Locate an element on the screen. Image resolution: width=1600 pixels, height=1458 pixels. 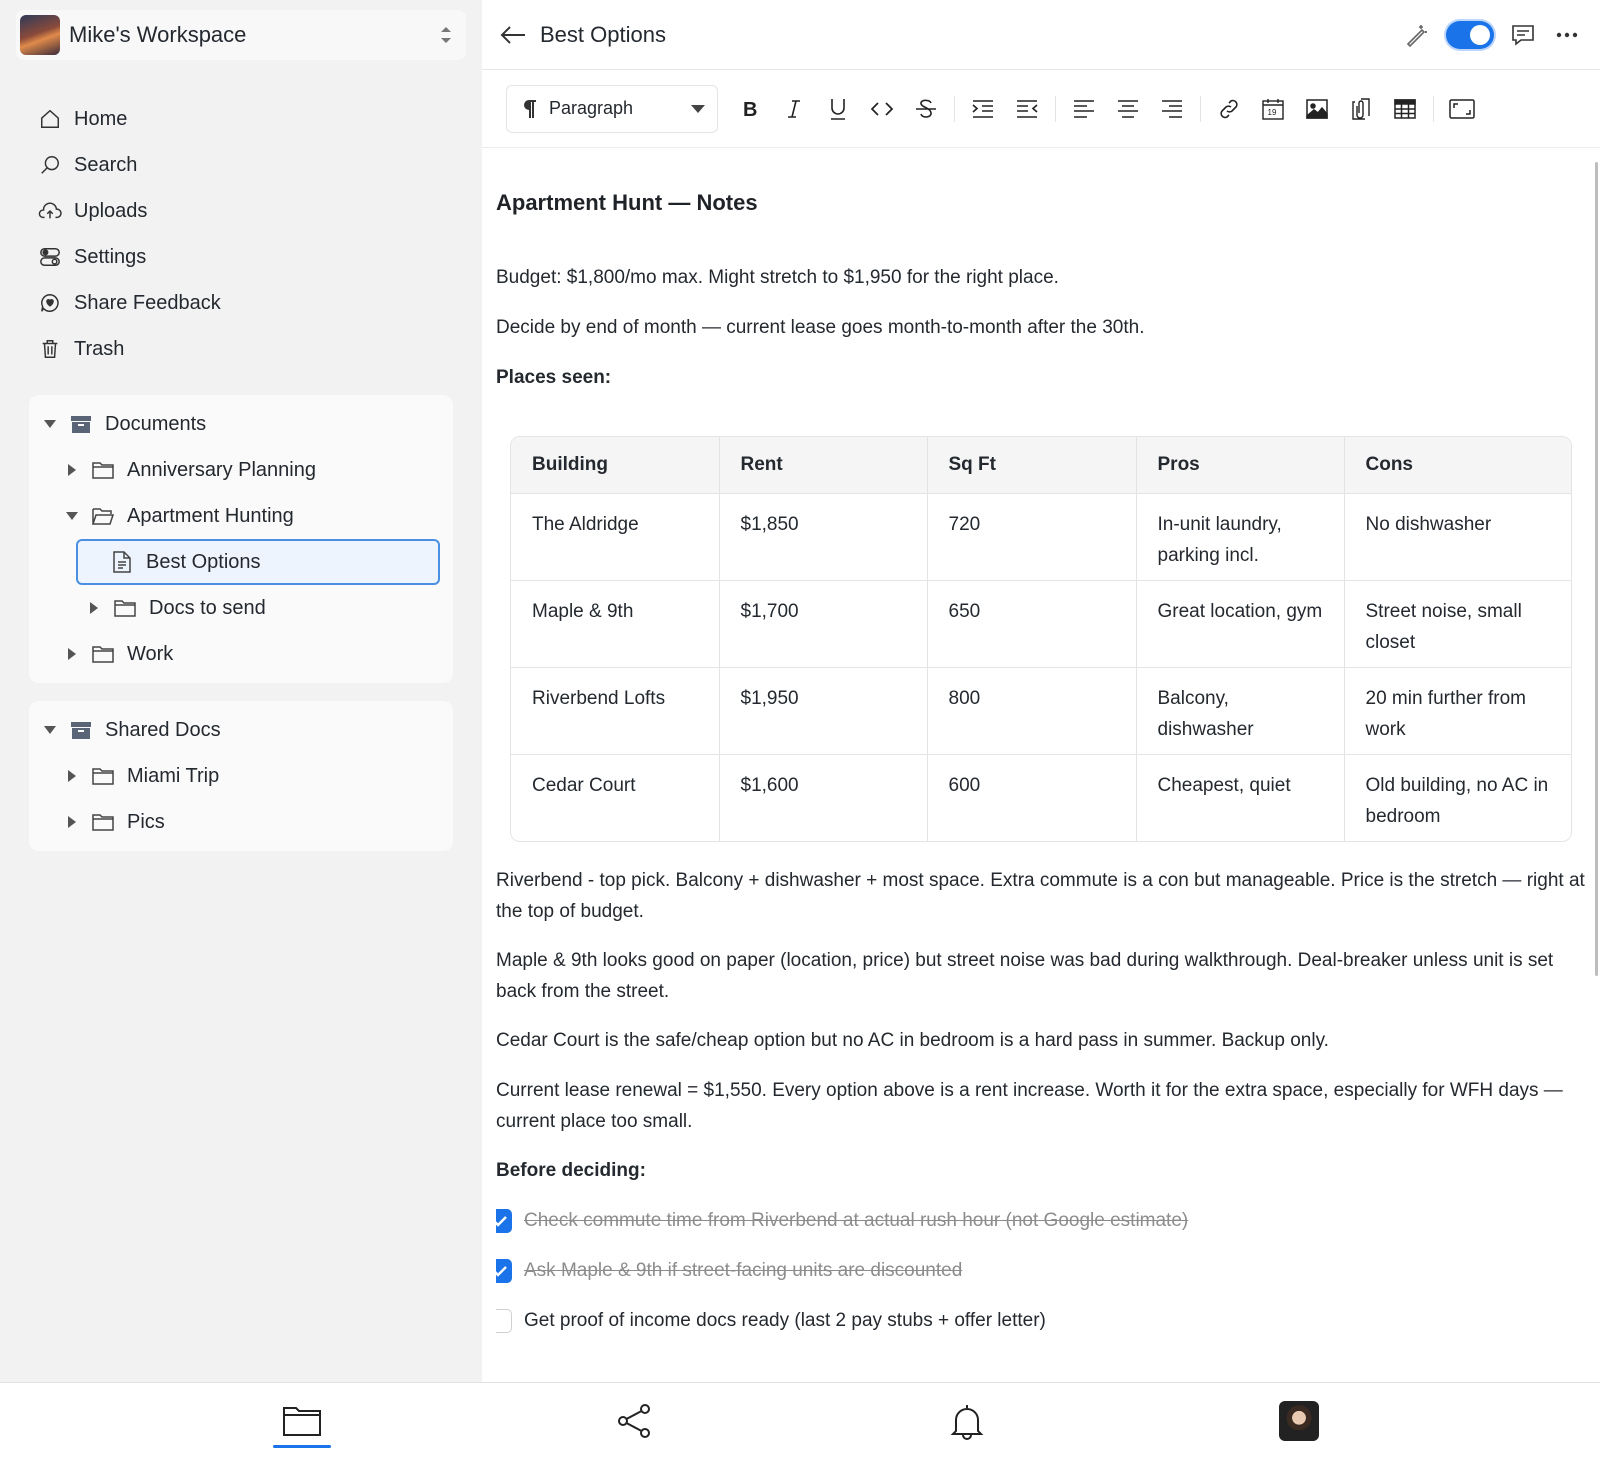
nav-label: Settings is located at coordinates (110, 256).